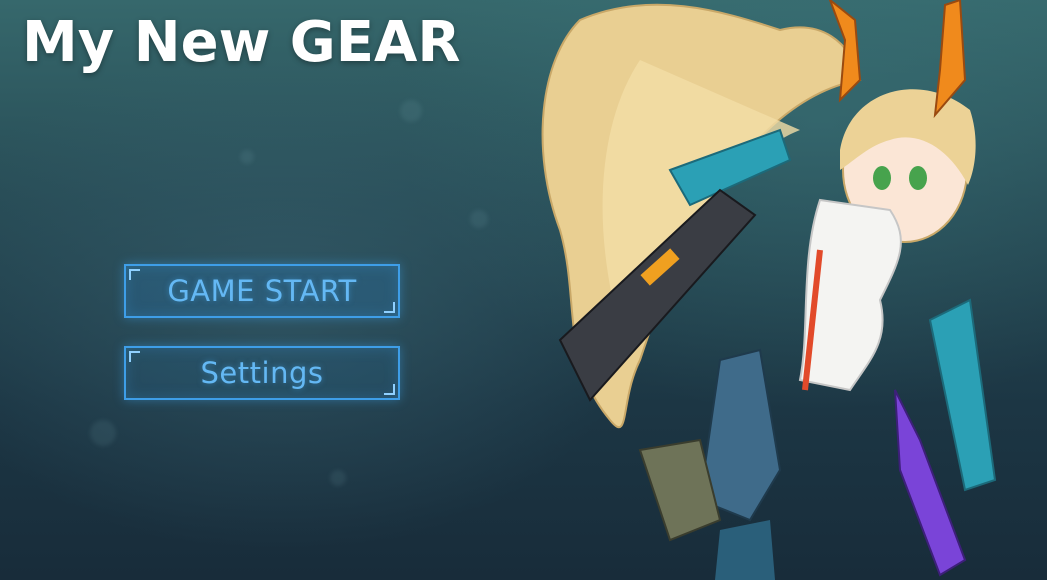 The width and height of the screenshot is (1047, 580). I want to click on character-leg-armor, so click(745, 550).